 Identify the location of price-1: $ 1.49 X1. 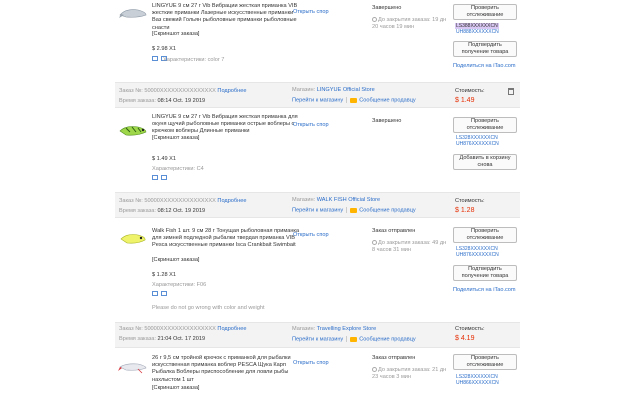
(164, 159).